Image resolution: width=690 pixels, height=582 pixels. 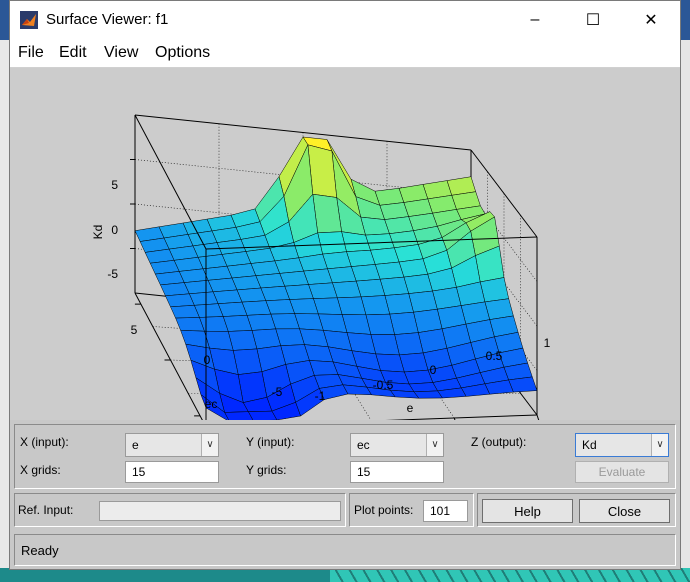 I want to click on close-button: Close, so click(x=624, y=511).